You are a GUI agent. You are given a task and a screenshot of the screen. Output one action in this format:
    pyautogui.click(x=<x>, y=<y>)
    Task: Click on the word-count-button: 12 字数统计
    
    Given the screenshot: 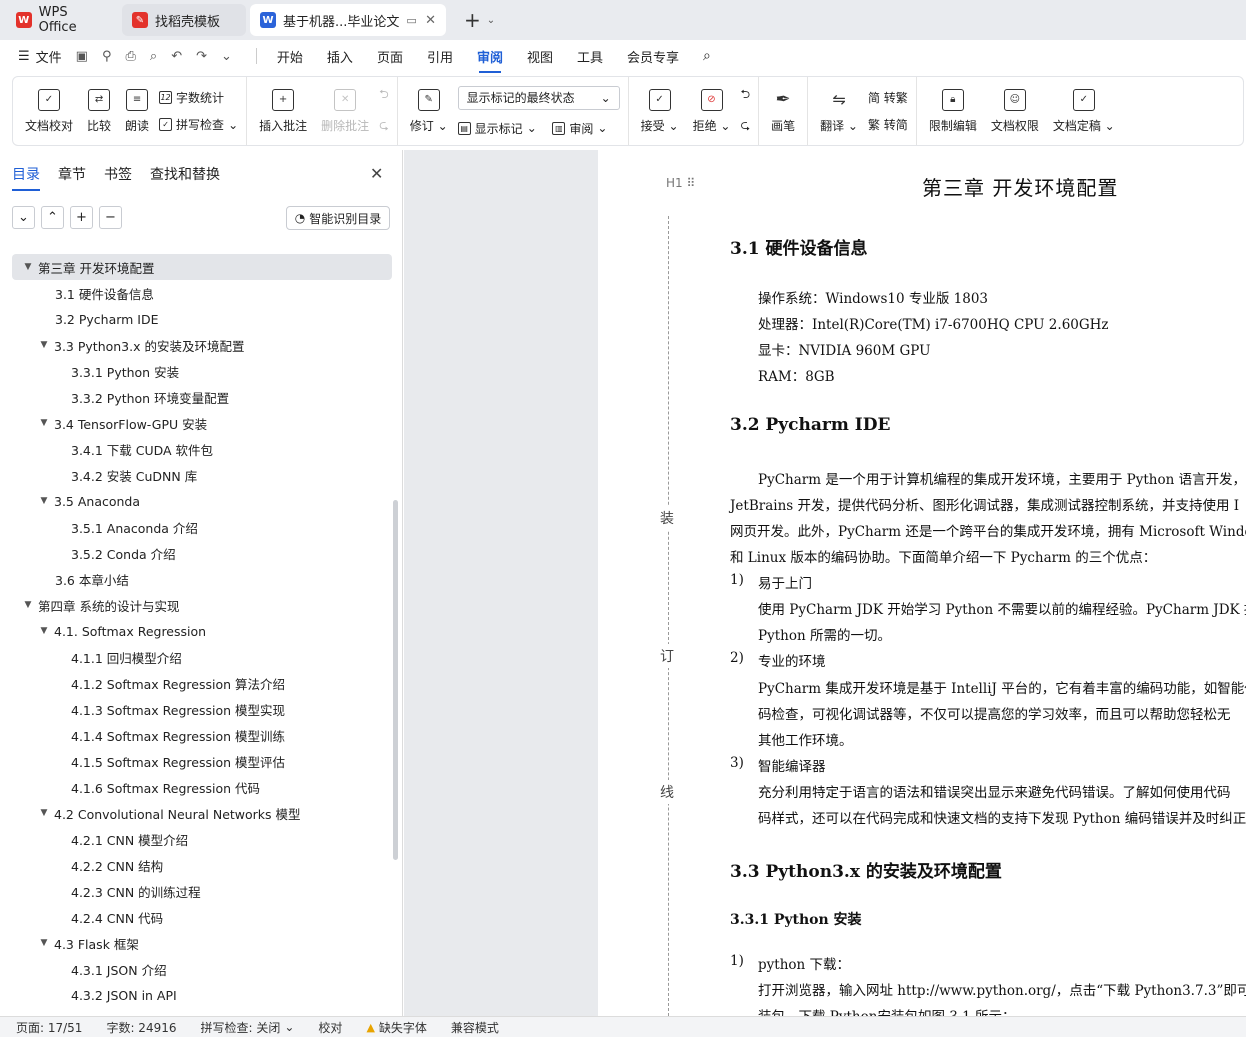 What is the action you would take?
    pyautogui.click(x=198, y=97)
    